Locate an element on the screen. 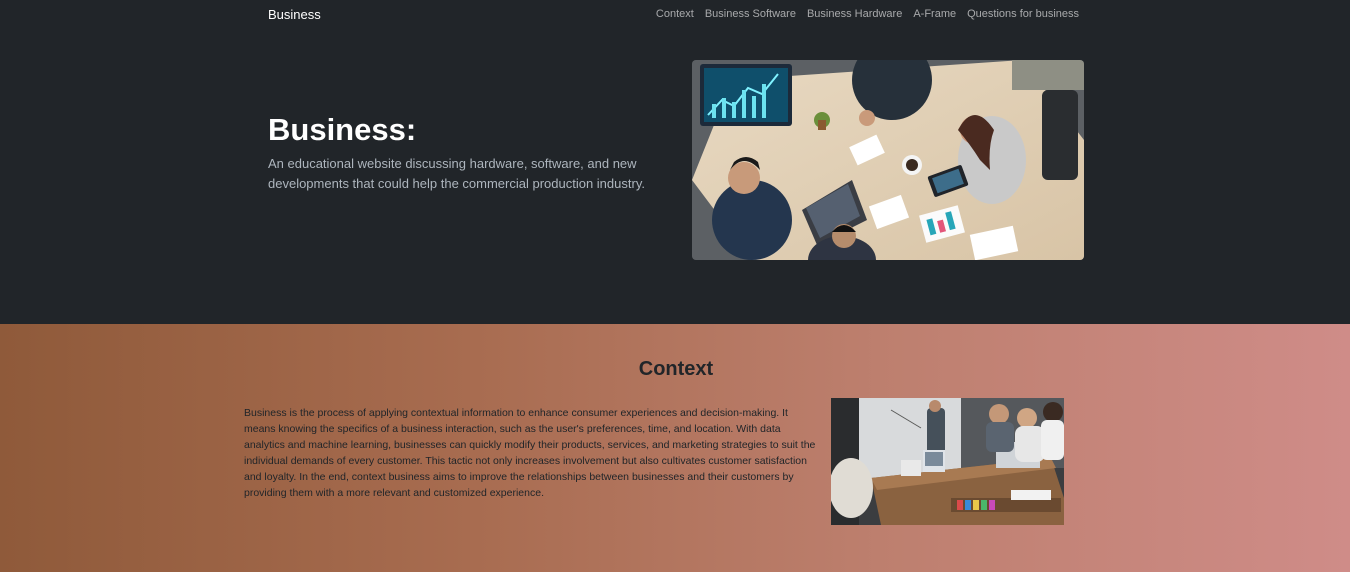 This screenshot has height=572, width=1350. nav-link-questions-for-business: Questions for business is located at coordinates (1023, 14).